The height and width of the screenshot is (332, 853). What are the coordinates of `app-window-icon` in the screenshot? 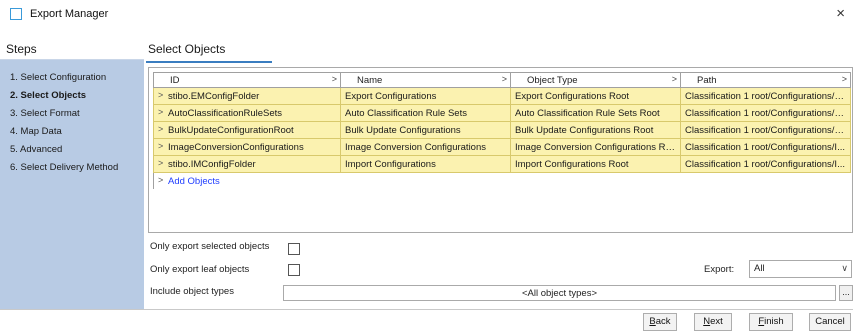 It's located at (16, 14).